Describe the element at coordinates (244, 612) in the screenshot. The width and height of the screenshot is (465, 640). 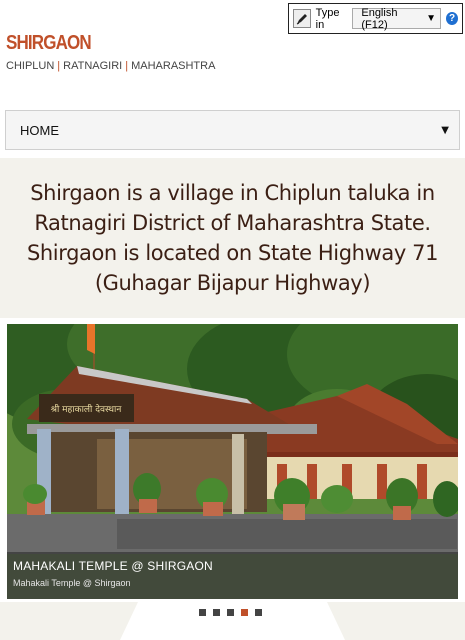
I see `slider-dot-active` at that location.